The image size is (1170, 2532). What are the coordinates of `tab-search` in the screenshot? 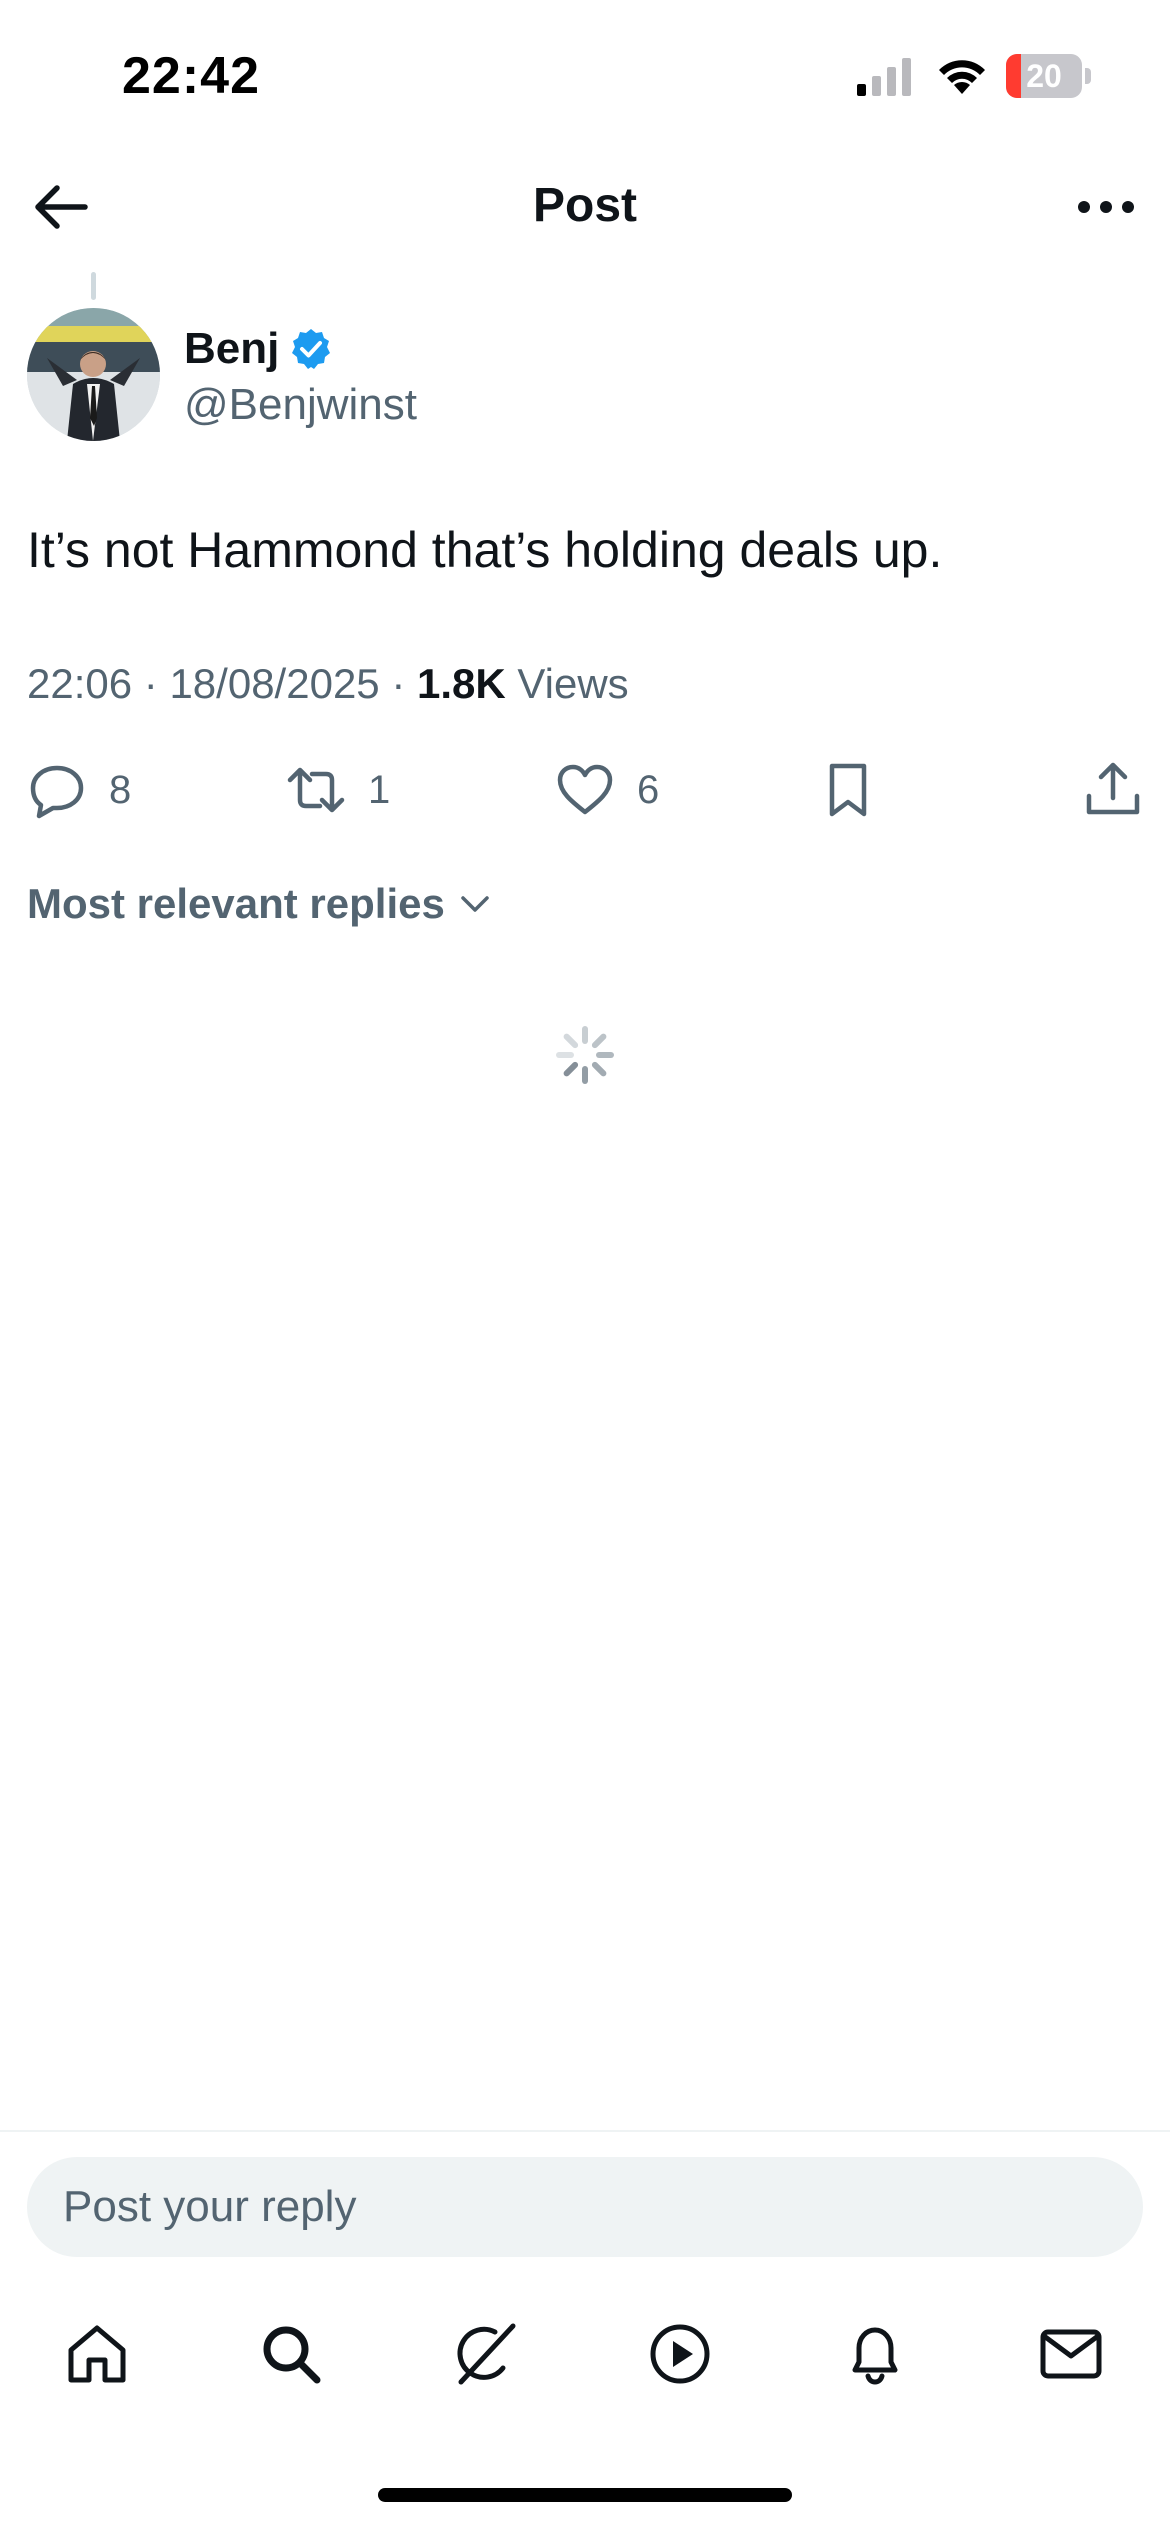 It's located at (291, 2354).